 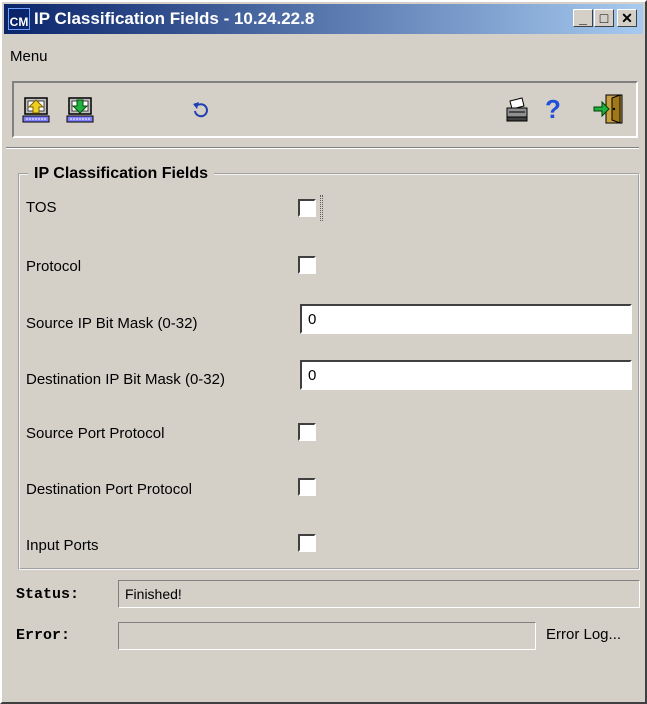 What do you see at coordinates (307, 543) in the screenshot?
I see `input-ports-checkbox` at bounding box center [307, 543].